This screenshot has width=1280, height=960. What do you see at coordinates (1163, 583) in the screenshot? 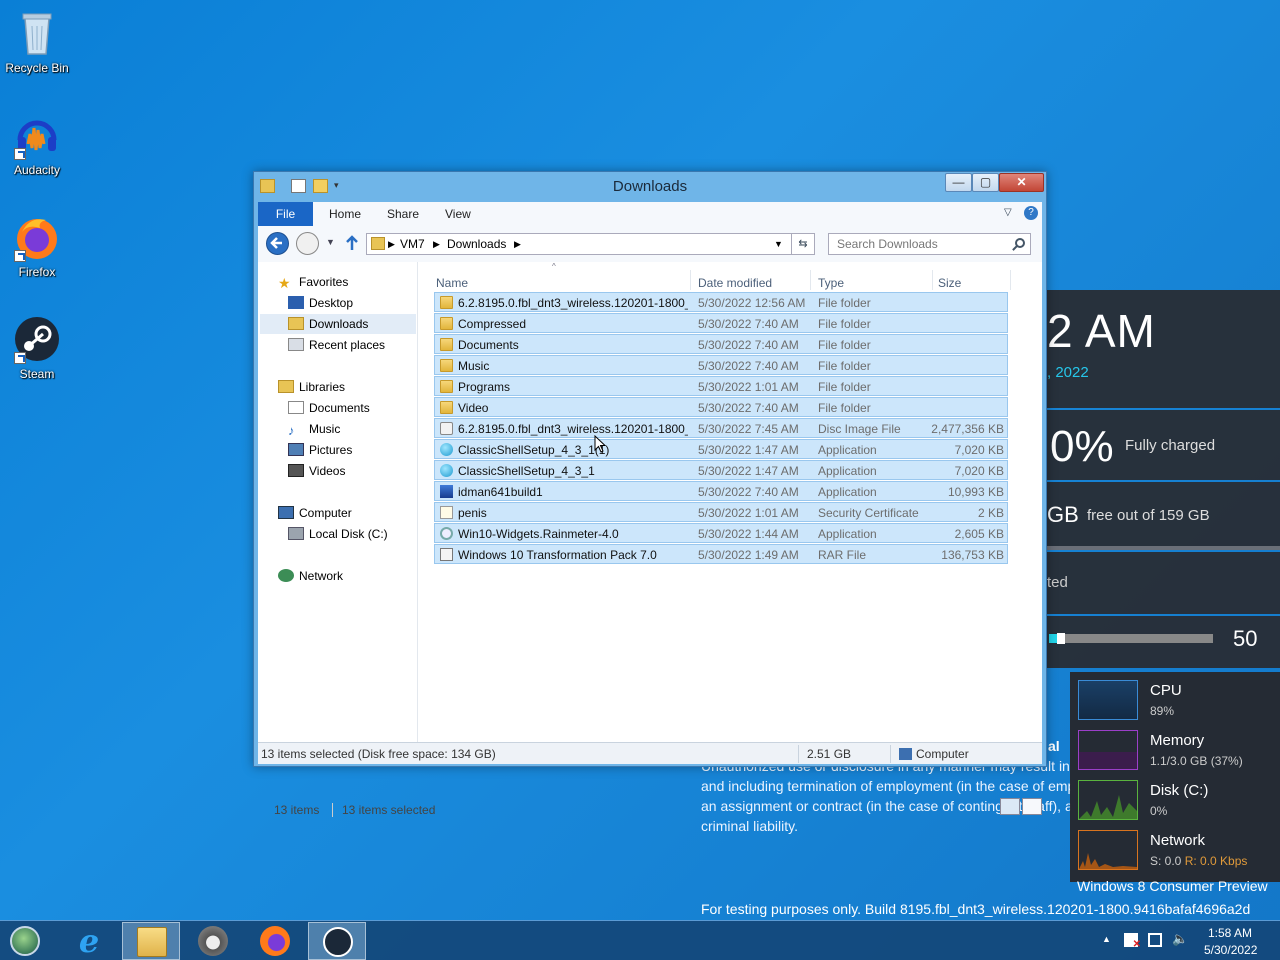
I see `updates-widget: ted` at bounding box center [1163, 583].